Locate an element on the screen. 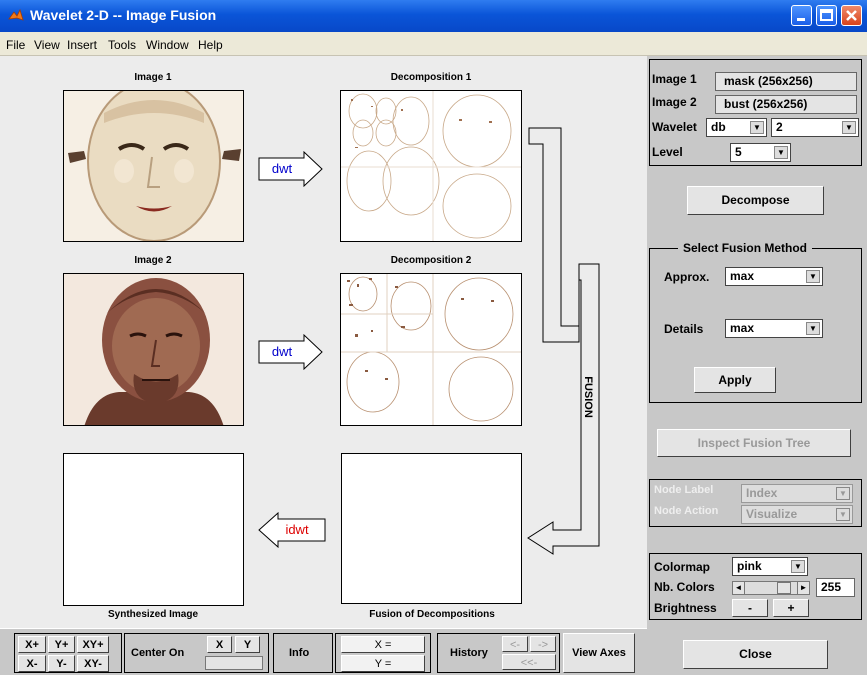 This screenshot has width=867, height=675. zoom-xy-plus-button: XY+ is located at coordinates (93, 644).